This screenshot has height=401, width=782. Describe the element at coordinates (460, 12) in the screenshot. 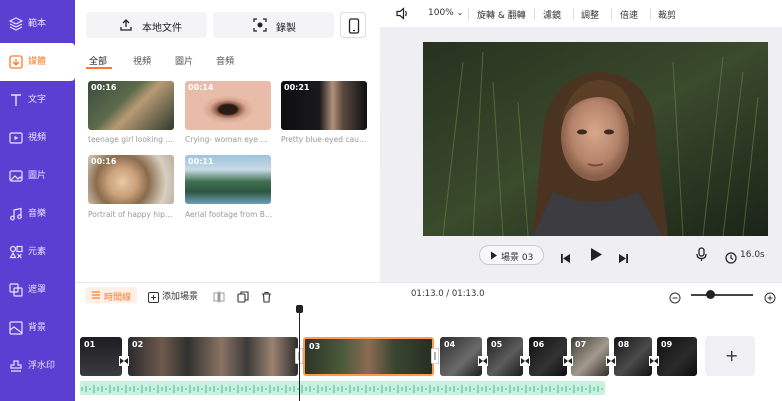

I see `chevron-down-icon: ⌄` at that location.